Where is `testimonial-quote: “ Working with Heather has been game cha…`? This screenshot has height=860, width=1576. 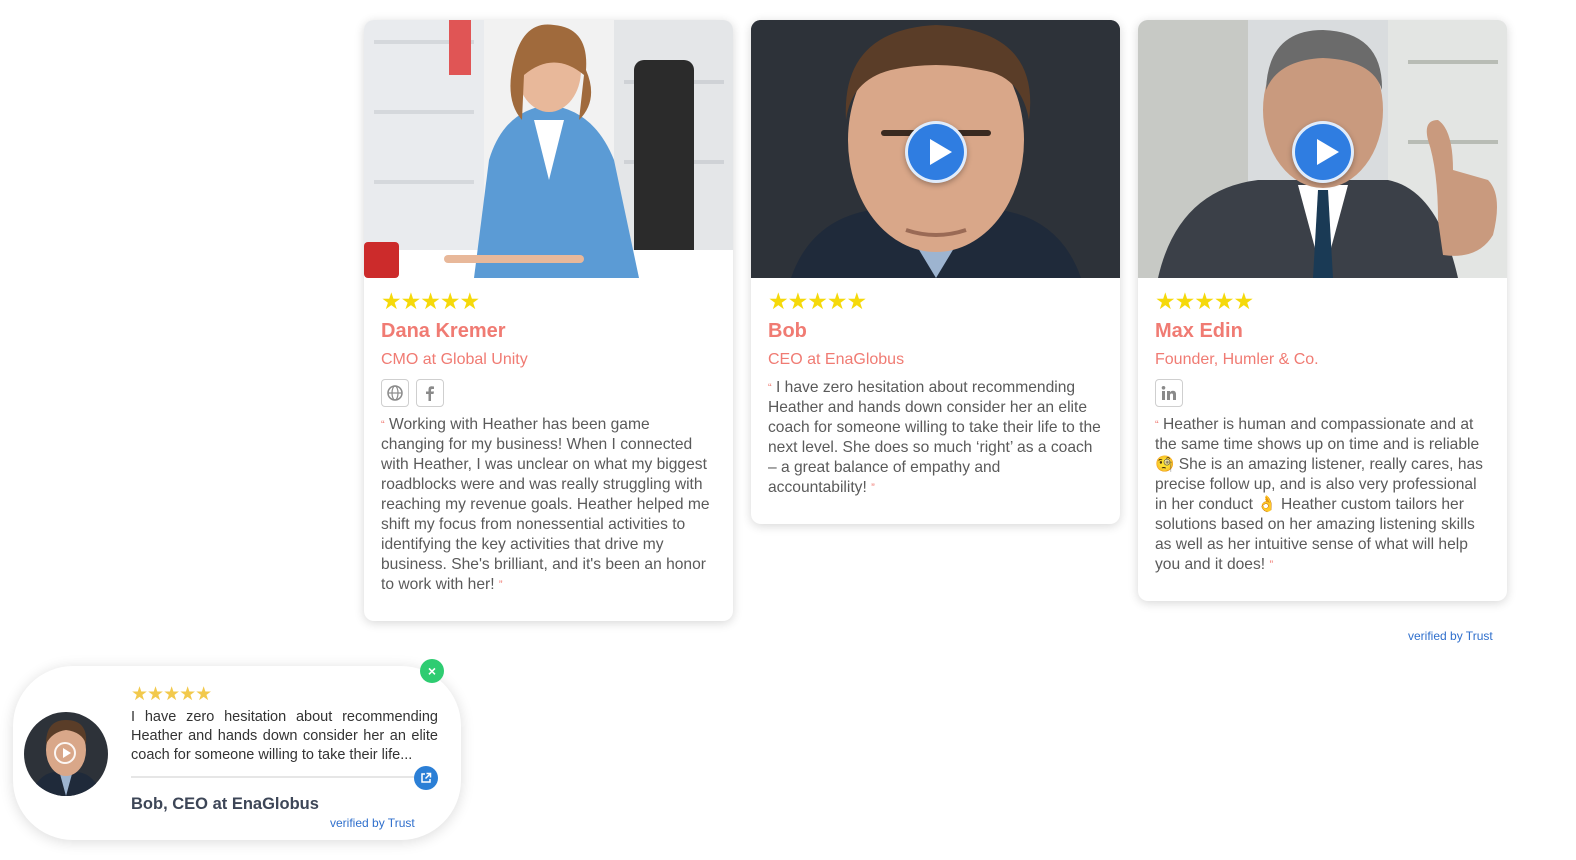
testimonial-quote: “ Working with Heather has been game cha… is located at coordinates (548, 505).